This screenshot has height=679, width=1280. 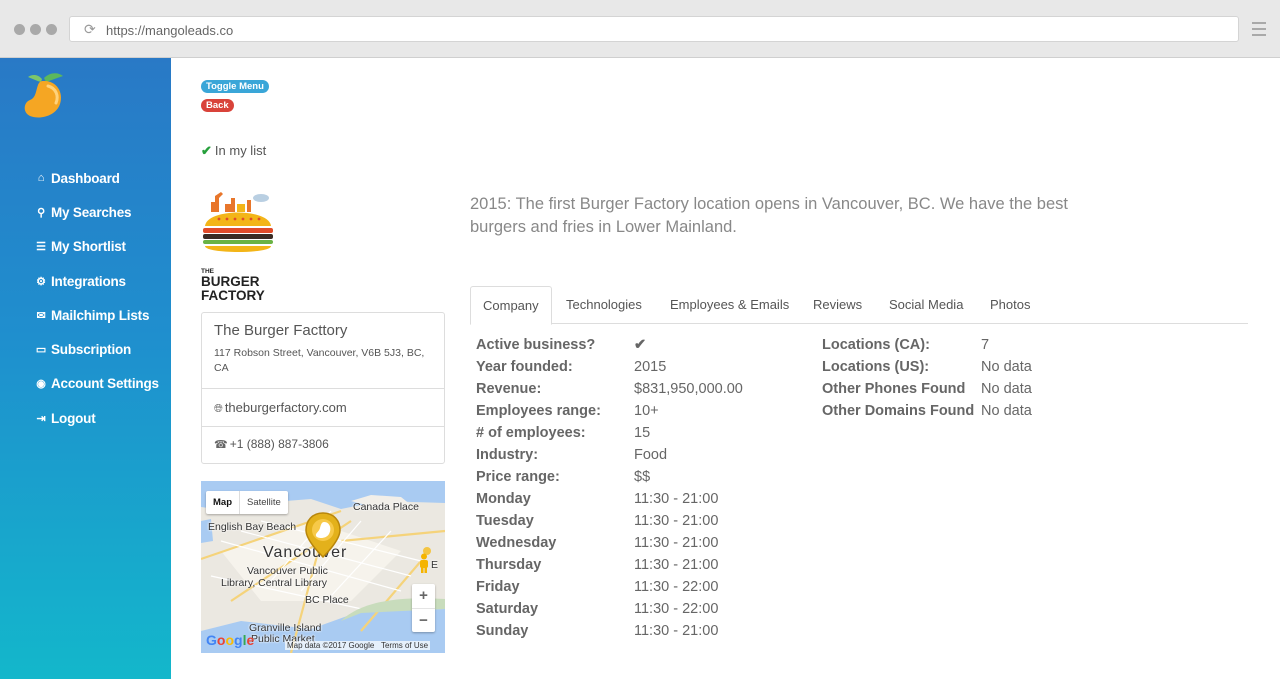 What do you see at coordinates (100, 315) in the screenshot?
I see `sidebar-item-label: Mailchimp Lists` at bounding box center [100, 315].